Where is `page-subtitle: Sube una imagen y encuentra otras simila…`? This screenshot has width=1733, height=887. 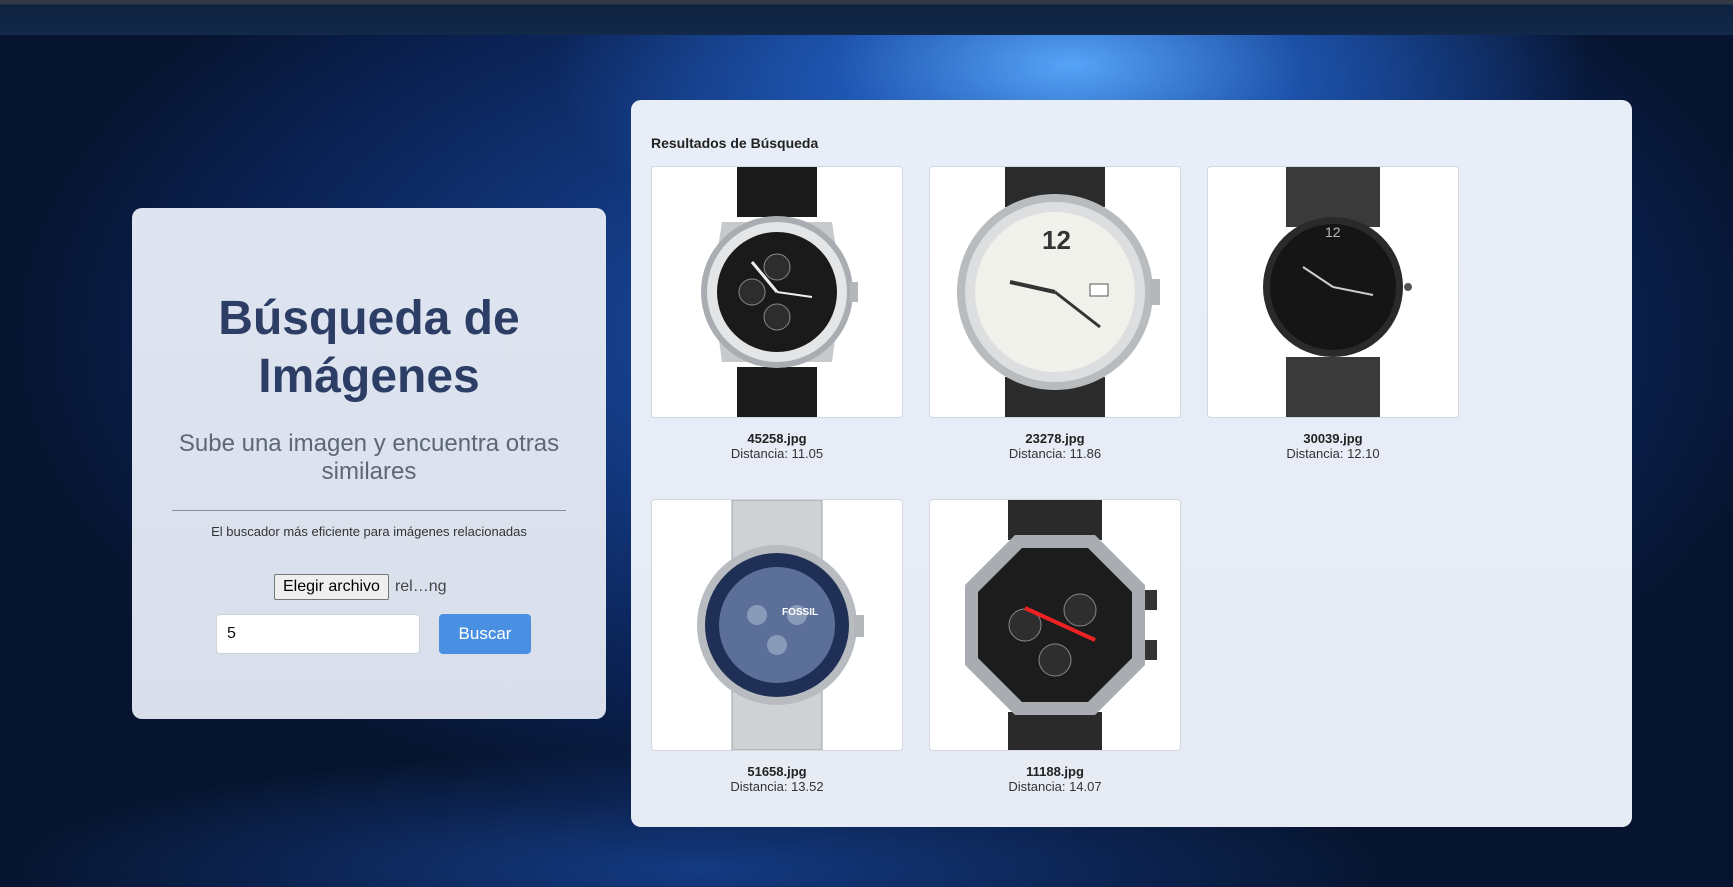
page-subtitle: Sube una imagen y encuentra otras simila… is located at coordinates (369, 457).